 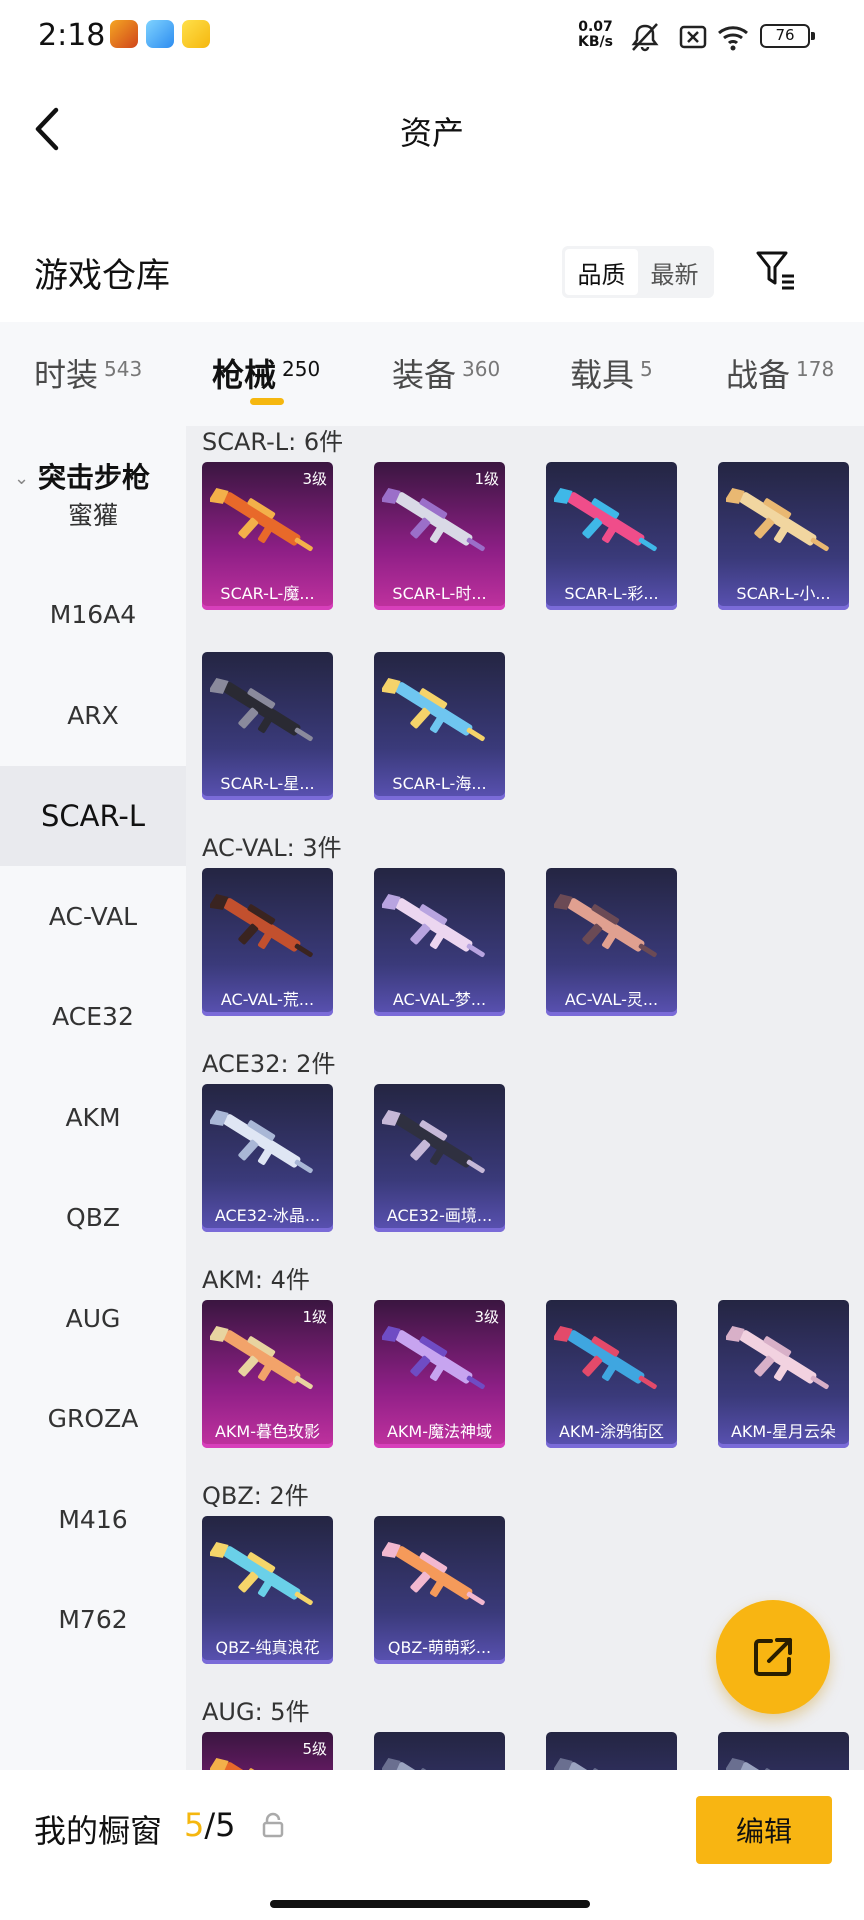 What do you see at coordinates (88, 373) in the screenshot?
I see `tab-fashion: 时装 543` at bounding box center [88, 373].